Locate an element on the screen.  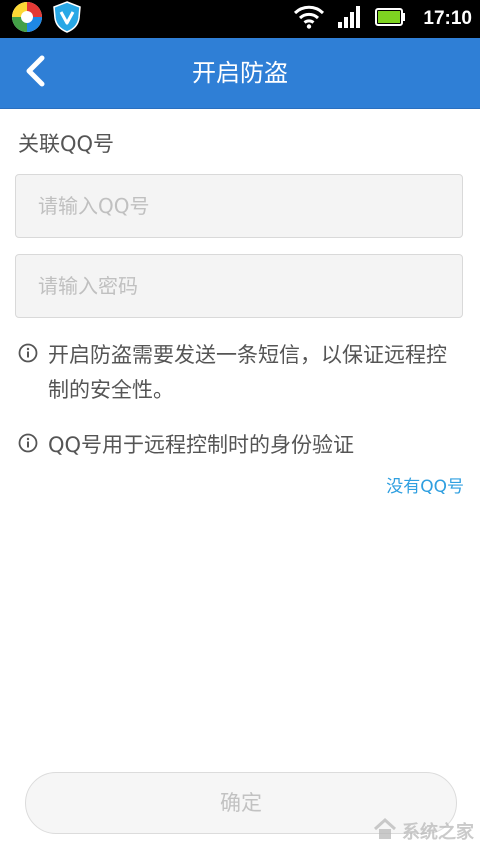
identity-note: QQ号用于远程控制时的身份验证 is located at coordinates (240, 445).